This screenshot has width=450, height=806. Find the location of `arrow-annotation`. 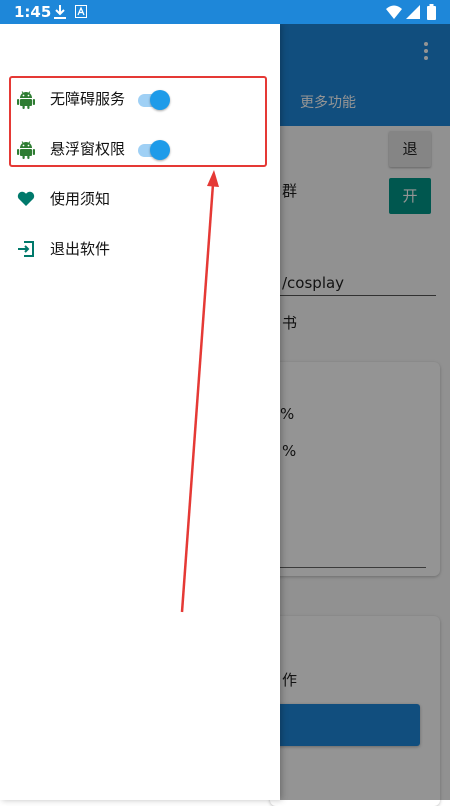

arrow-annotation is located at coordinates (199, 391).